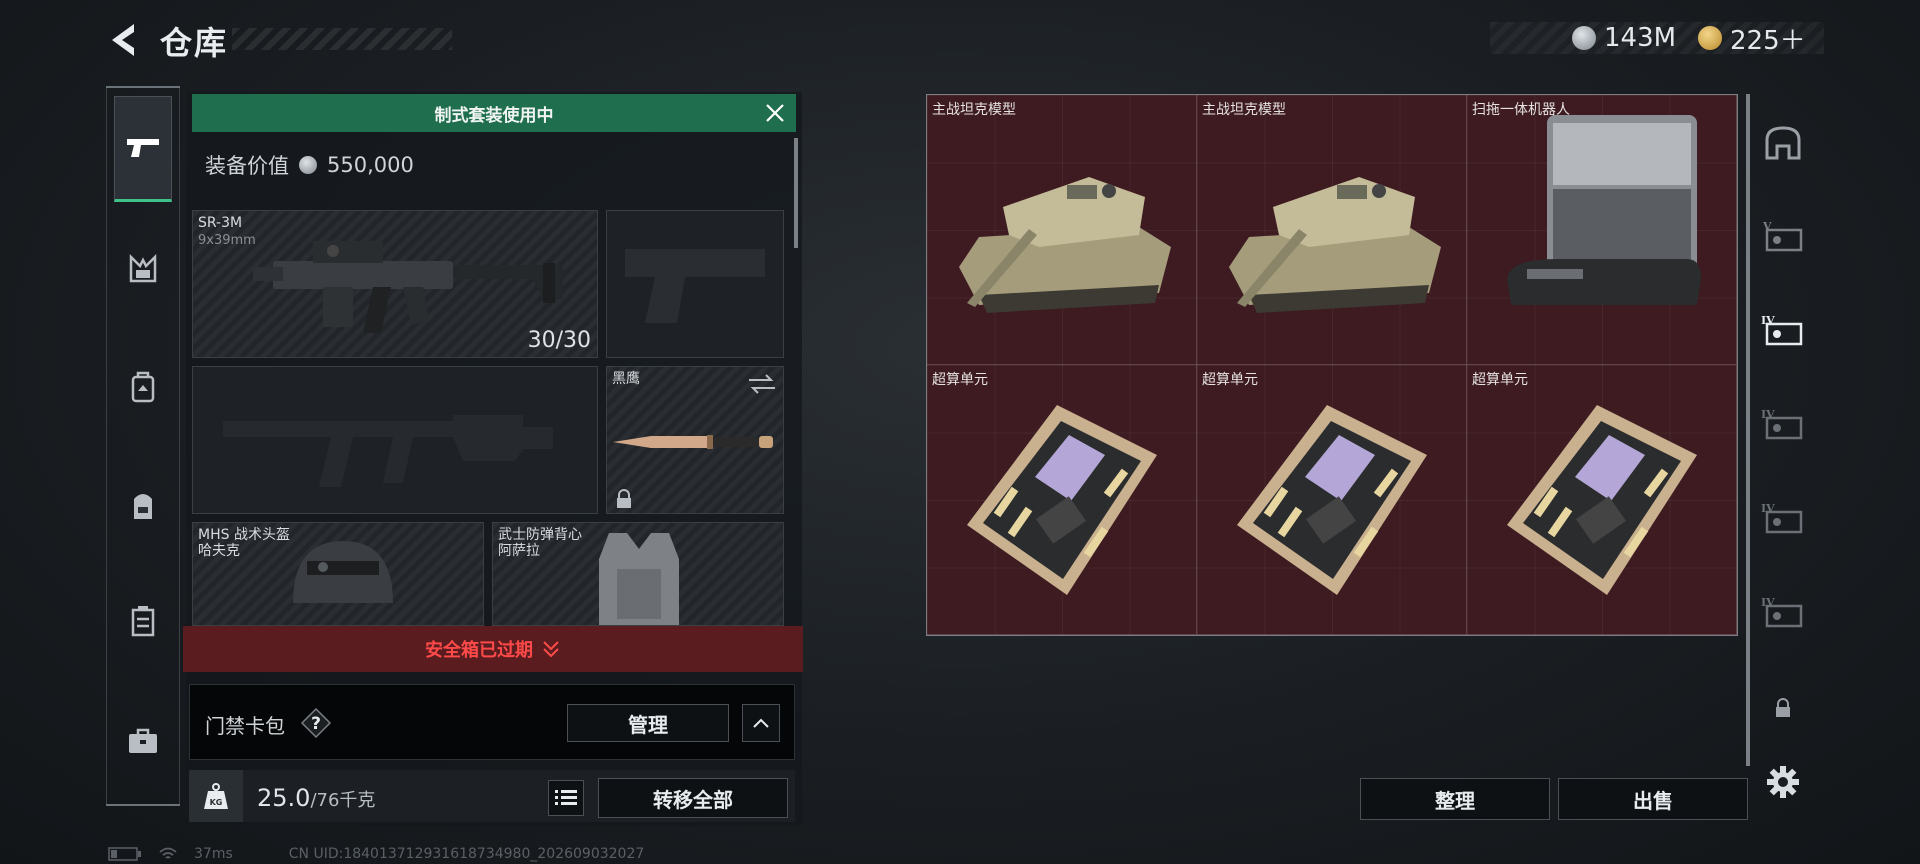 The width and height of the screenshot is (1920, 864). What do you see at coordinates (494, 113) in the screenshot?
I see `loadout-banner: 制式套装使用中` at bounding box center [494, 113].